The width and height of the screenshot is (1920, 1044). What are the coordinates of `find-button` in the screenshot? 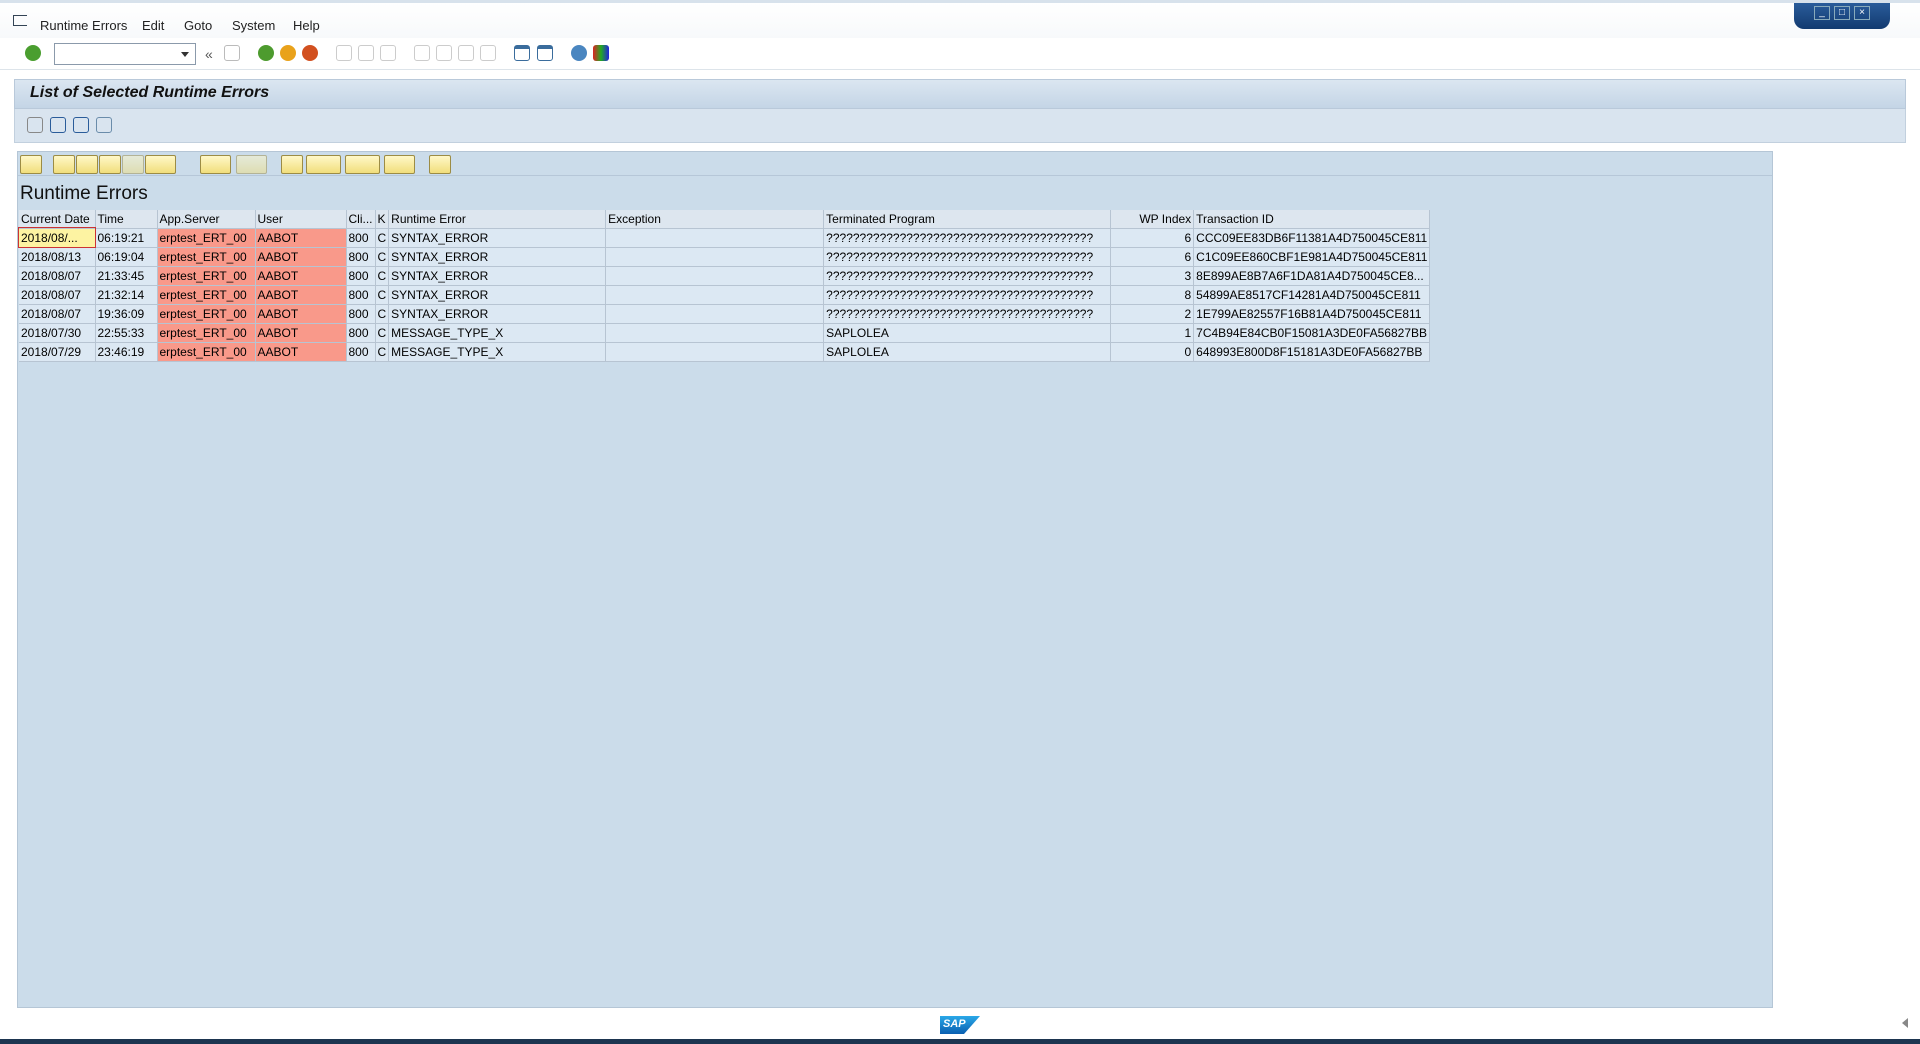 It's located at (110, 164).